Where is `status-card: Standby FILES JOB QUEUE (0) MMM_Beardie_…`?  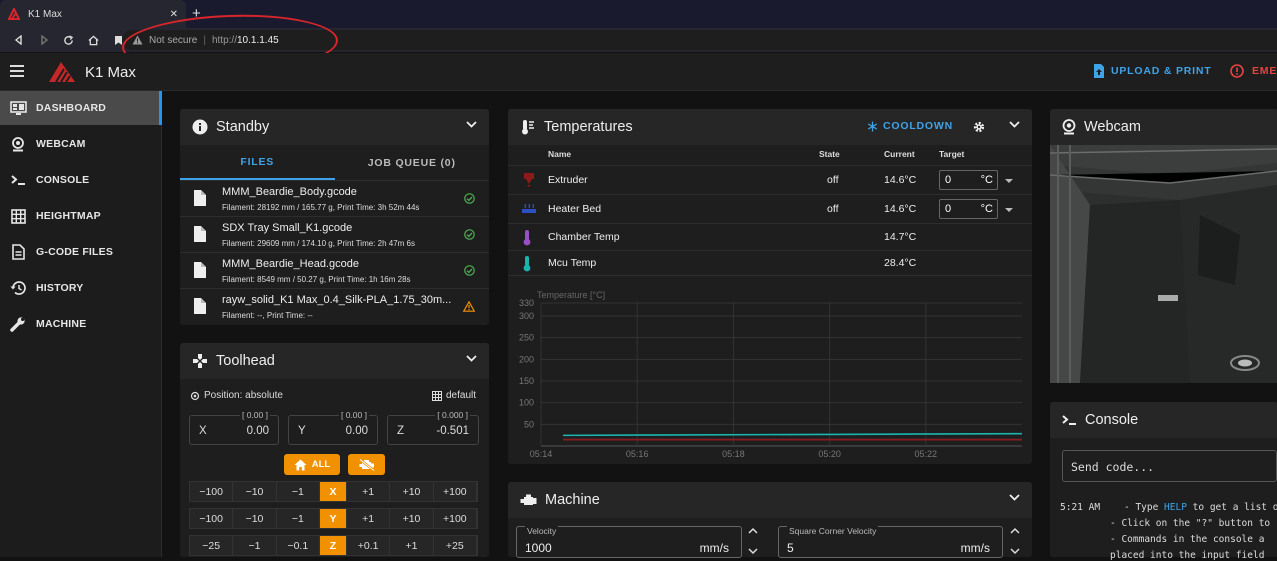
status-card: Standby FILES JOB QUEUE (0) MMM_Beardie_… is located at coordinates (334, 217).